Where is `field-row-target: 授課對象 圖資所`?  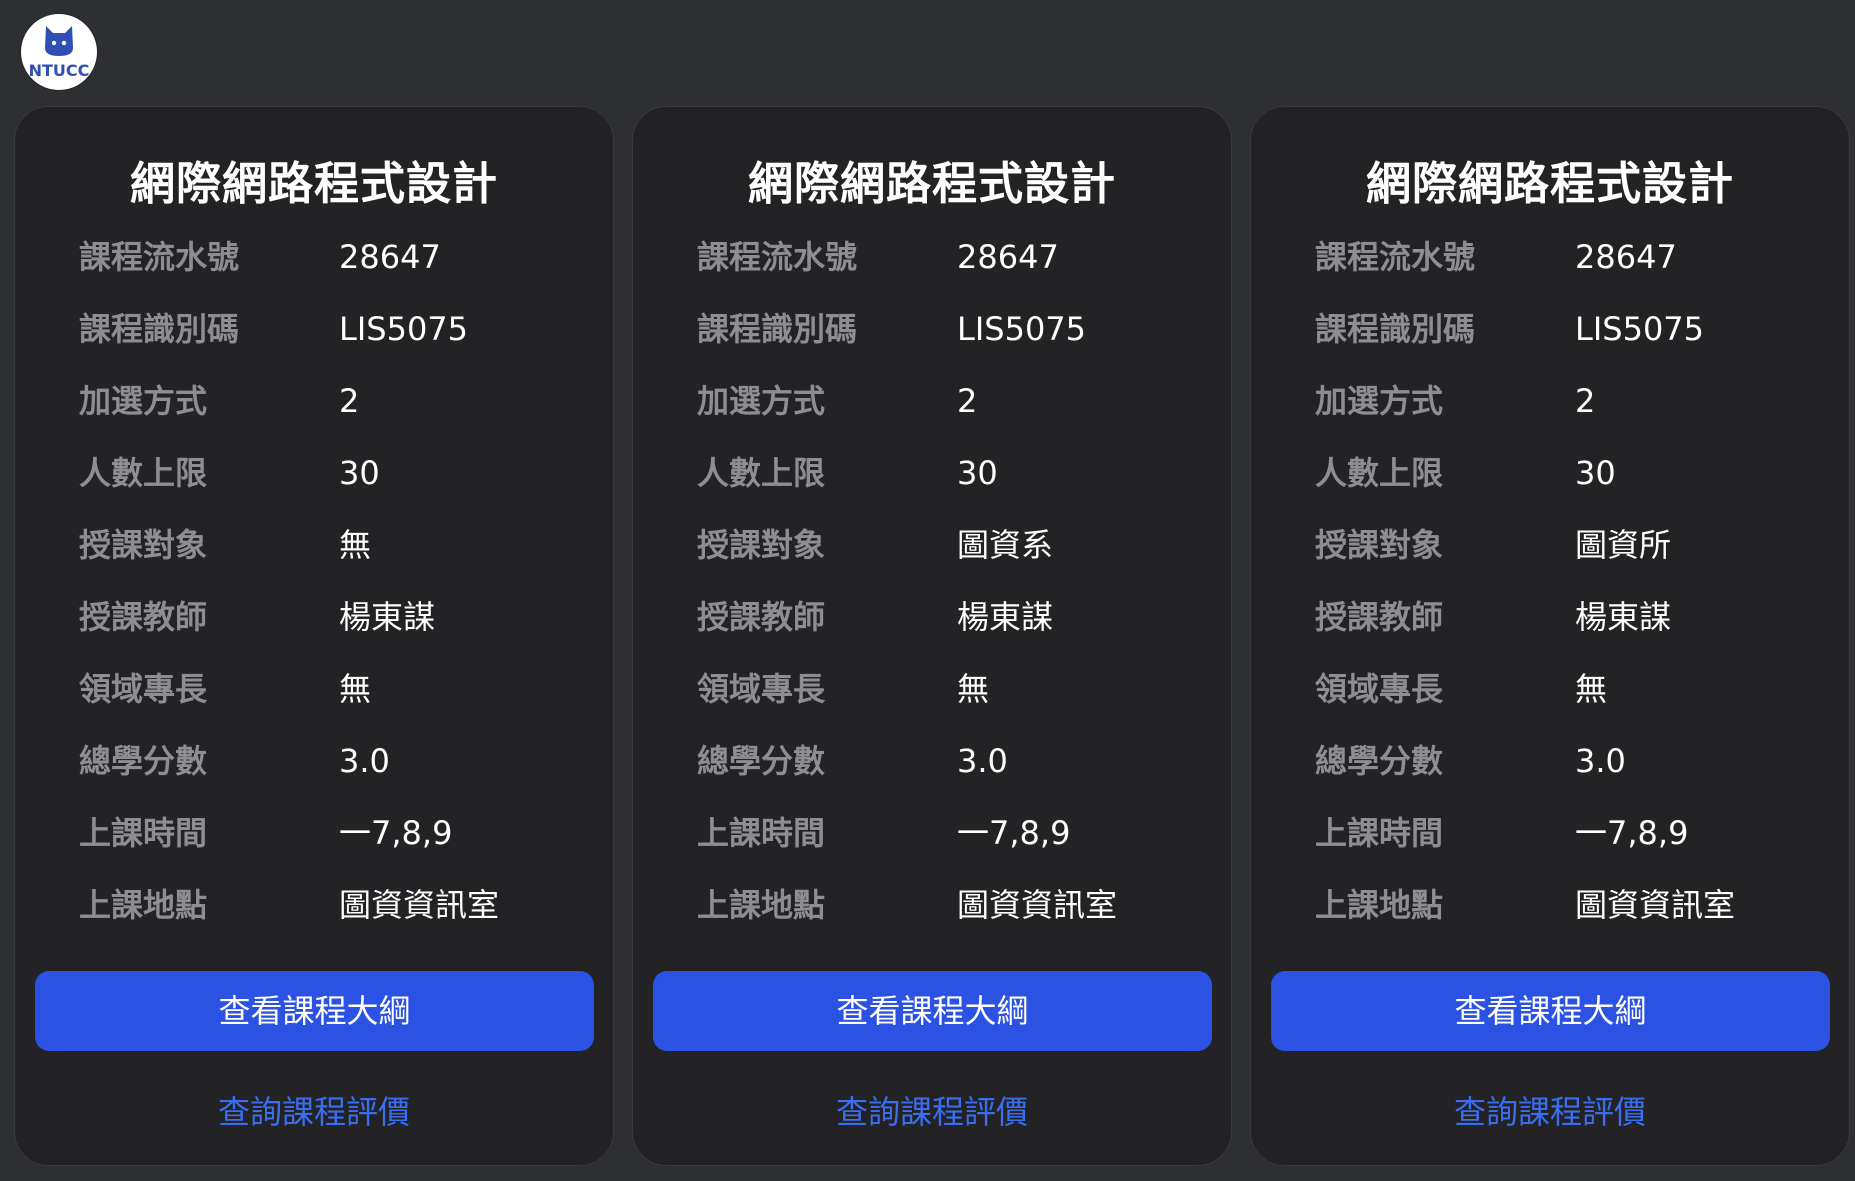 field-row-target: 授課對象 圖資所 is located at coordinates (1550, 545).